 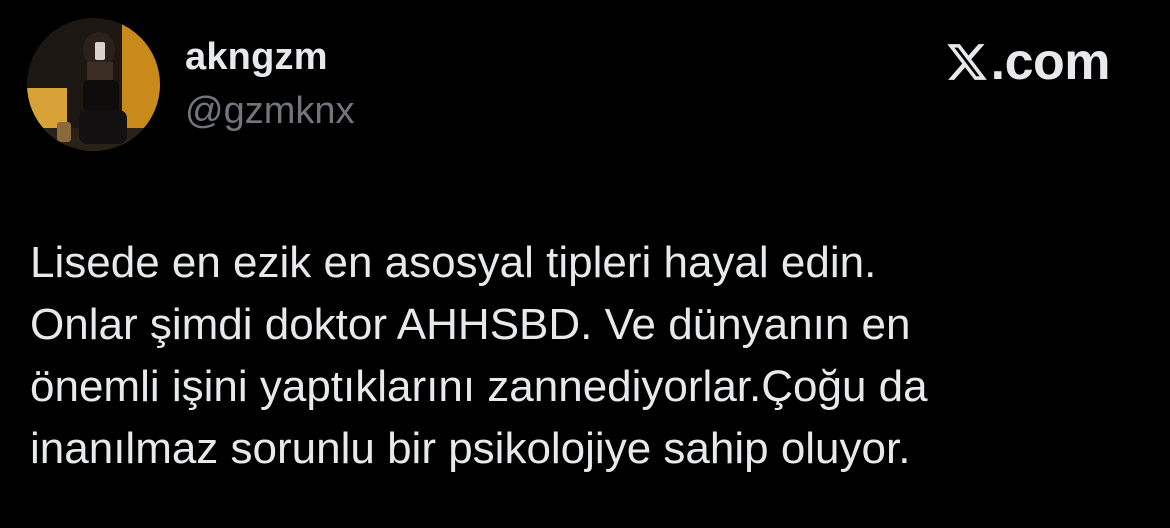 What do you see at coordinates (1050, 62) in the screenshot?
I see `brand-domain-text: .com` at bounding box center [1050, 62].